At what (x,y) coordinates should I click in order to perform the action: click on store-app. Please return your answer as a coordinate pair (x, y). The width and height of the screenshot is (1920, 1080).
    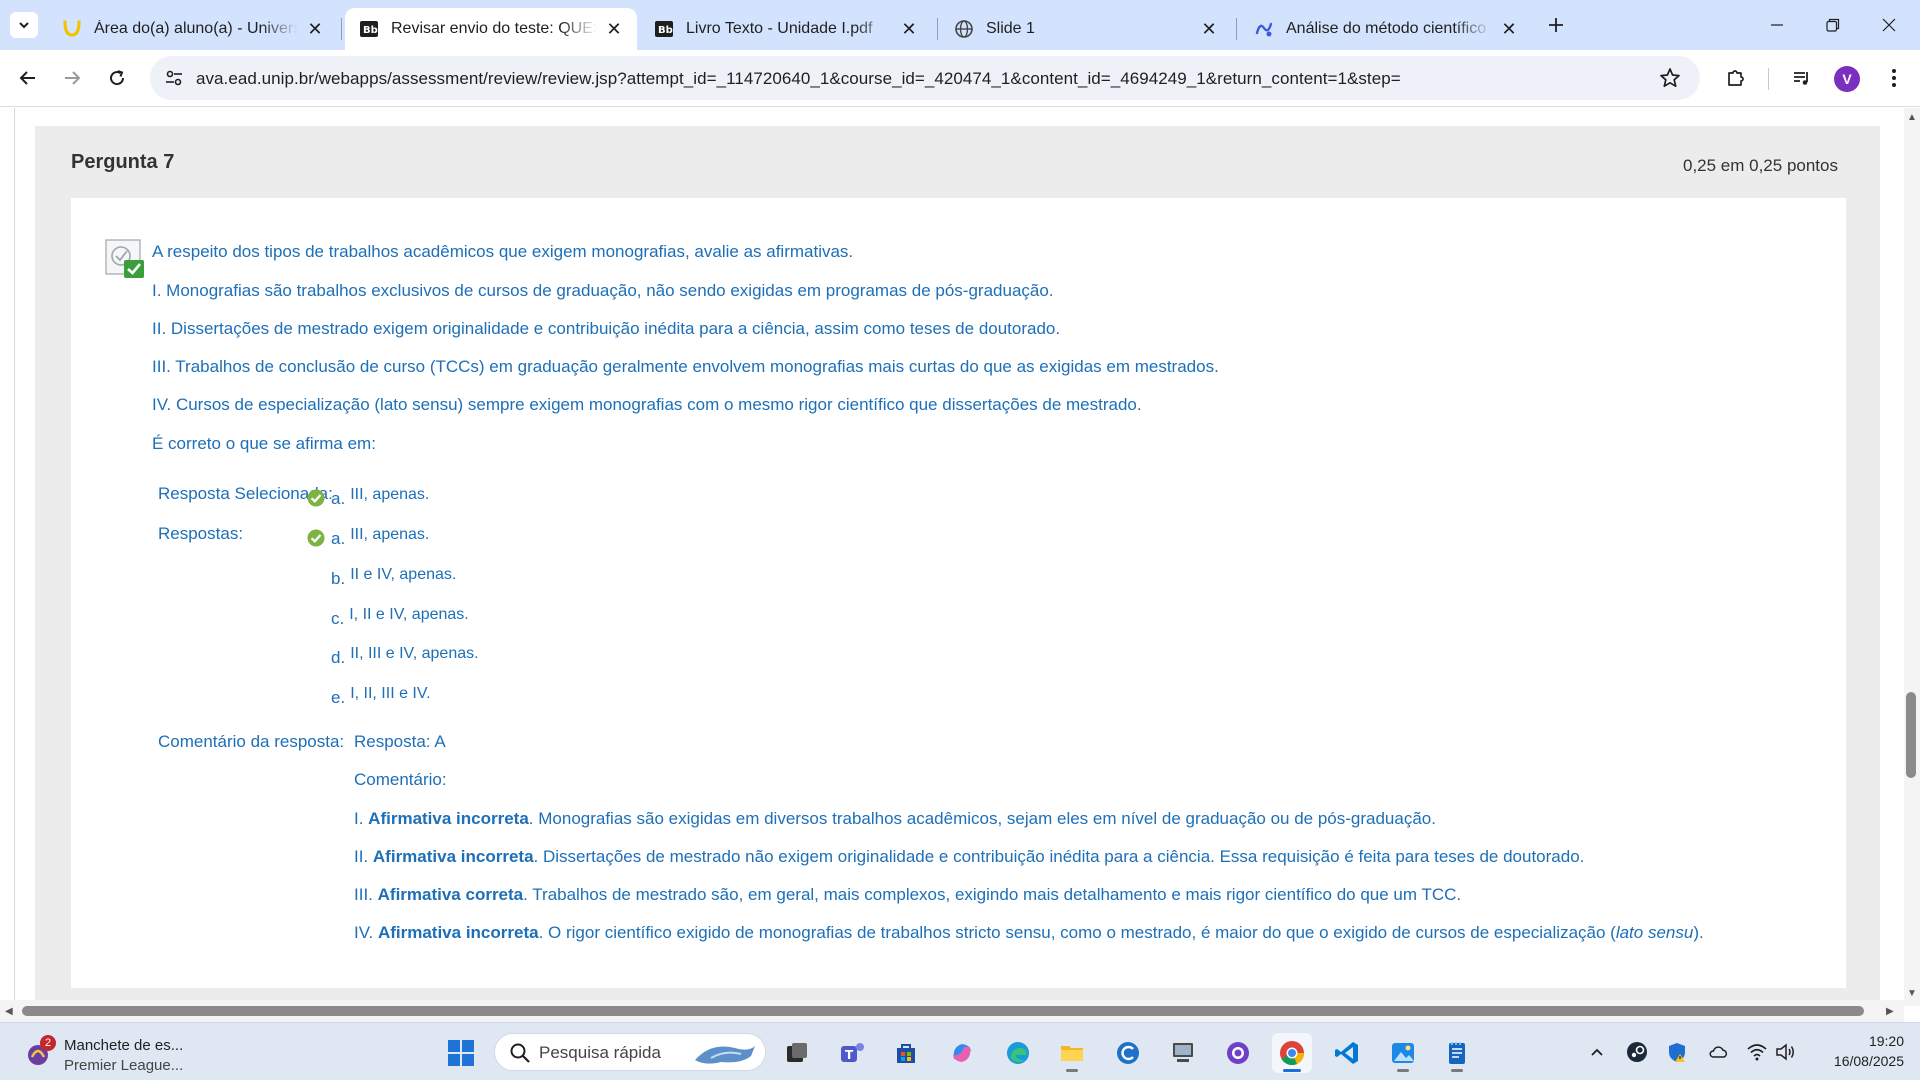
    Looking at the image, I should click on (906, 1053).